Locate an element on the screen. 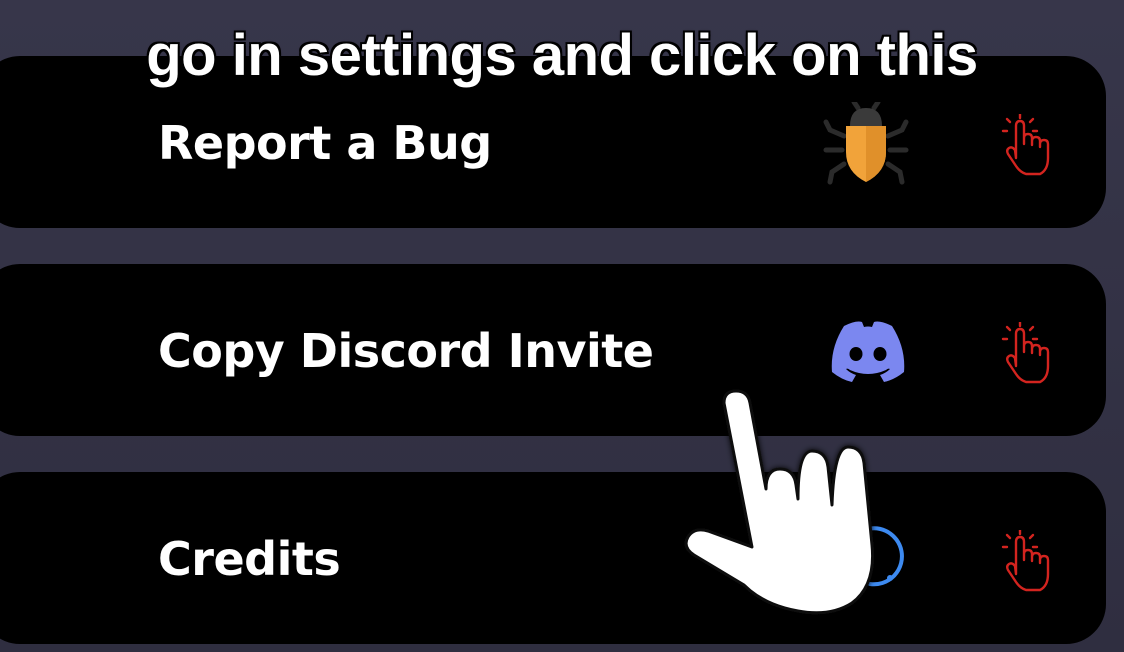  report-bug-label: Report a Bug is located at coordinates (325, 143).